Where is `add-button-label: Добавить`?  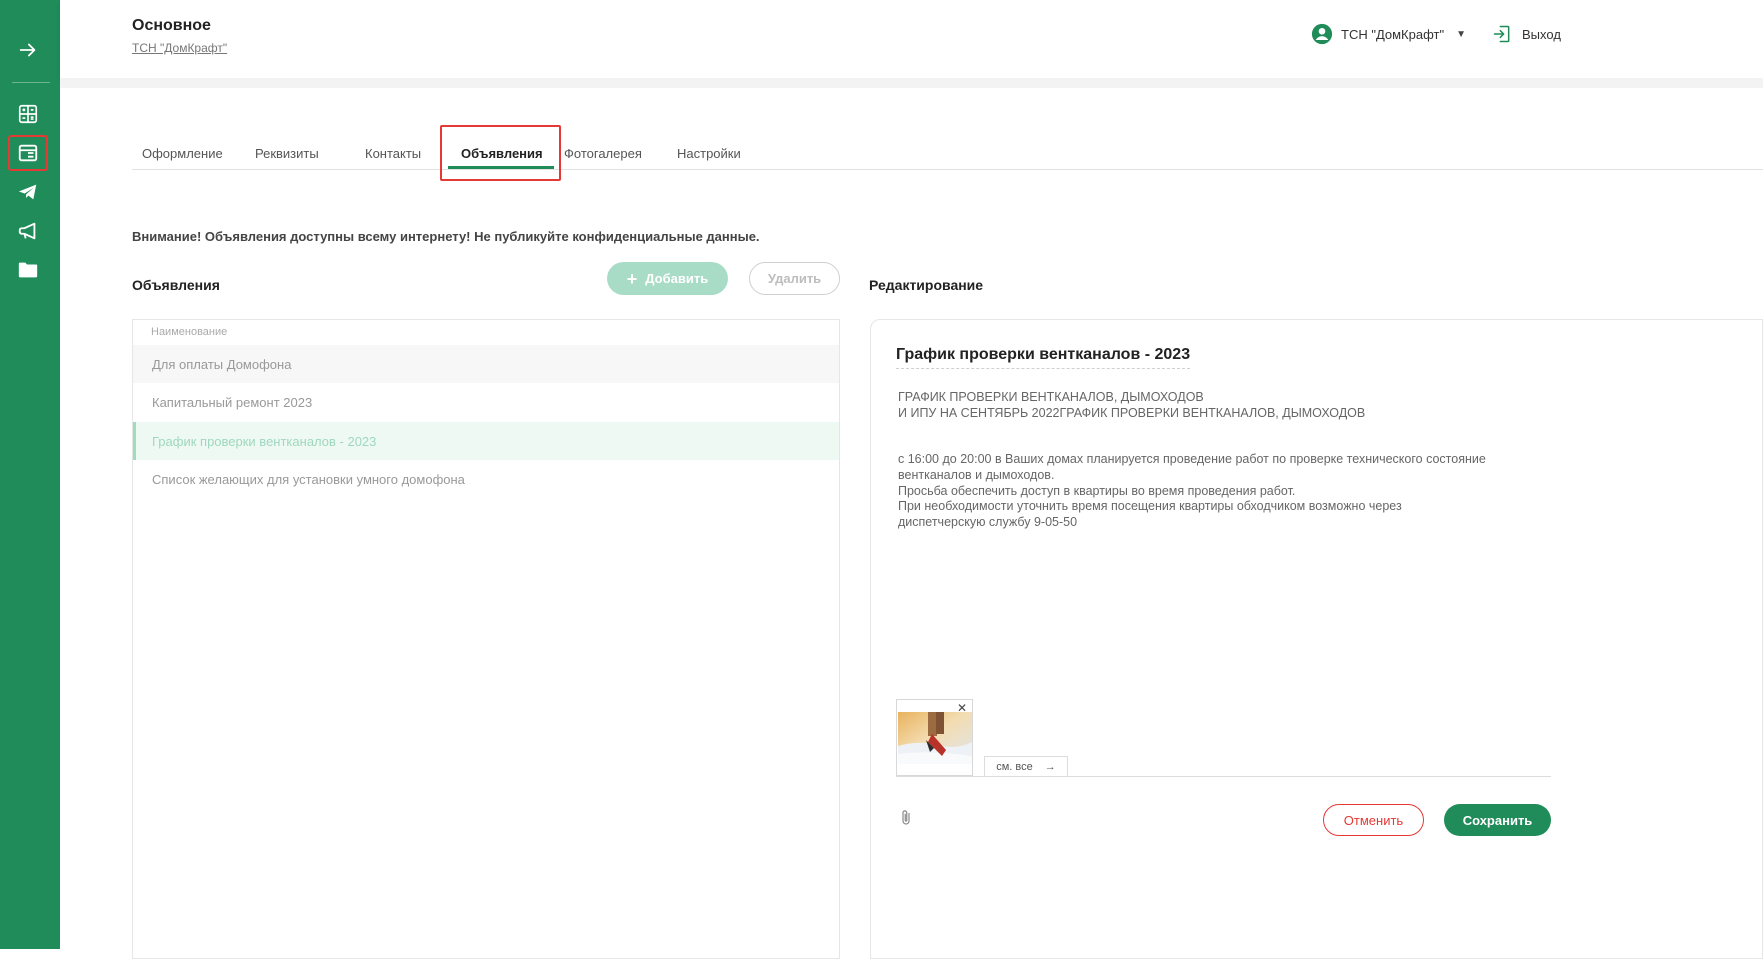
add-button-label: Добавить is located at coordinates (677, 278).